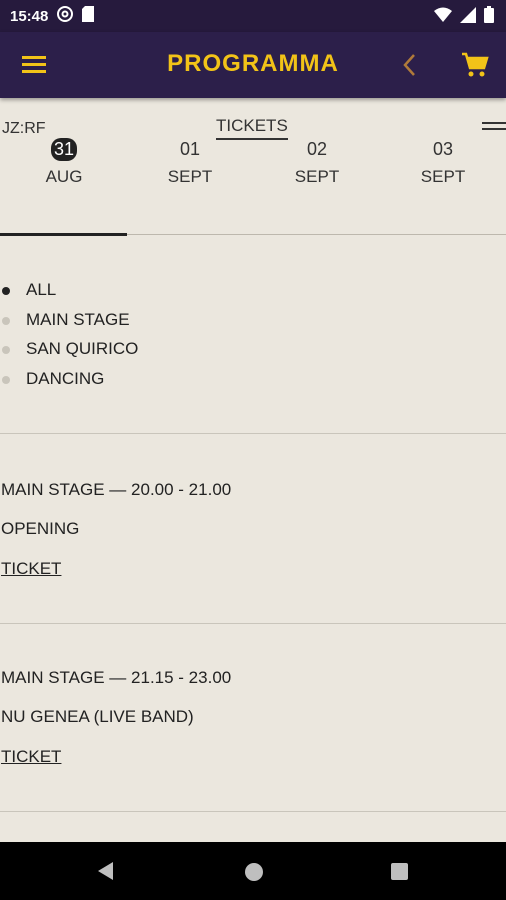 This screenshot has height=900, width=506. What do you see at coordinates (399, 871) in the screenshot?
I see `nav-recents-icon` at bounding box center [399, 871].